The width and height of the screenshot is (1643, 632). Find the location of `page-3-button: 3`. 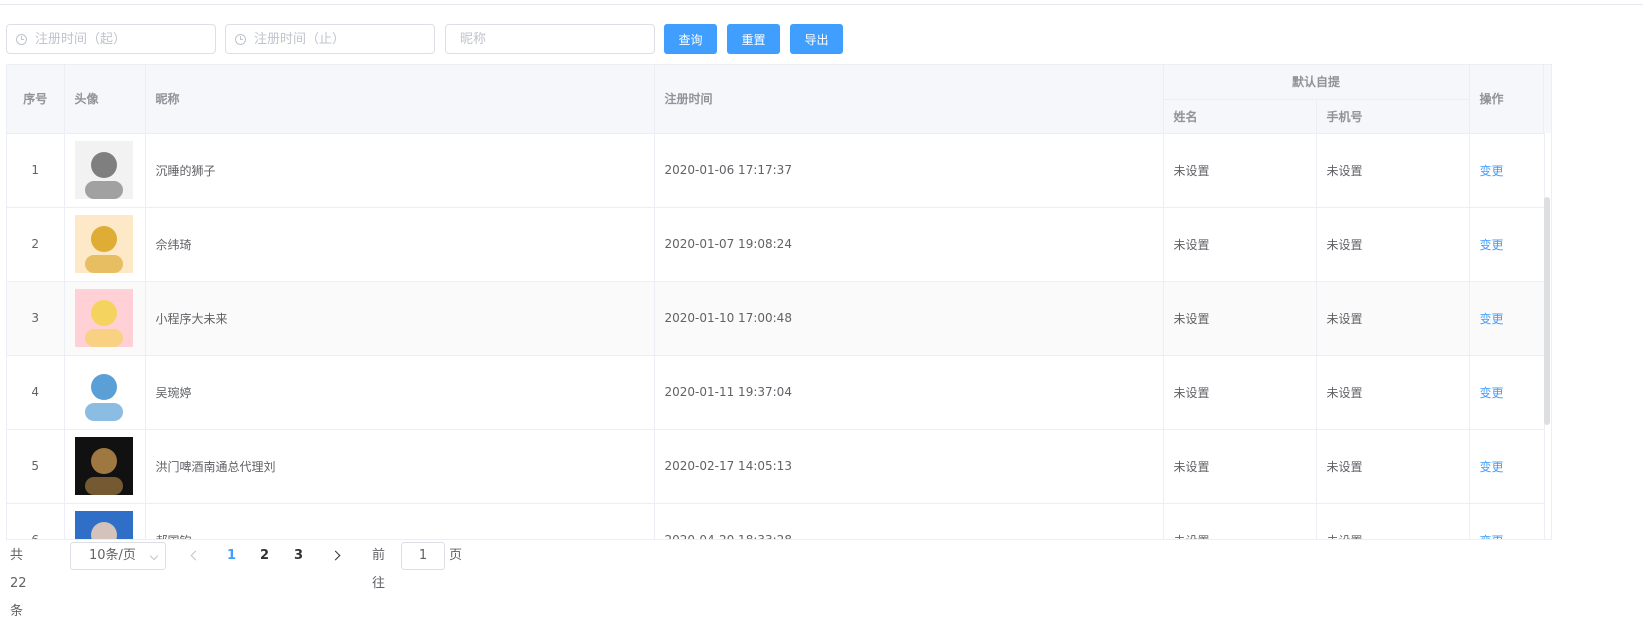

page-3-button: 3 is located at coordinates (298, 556).